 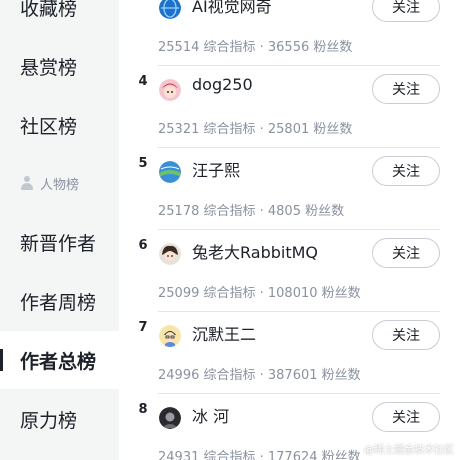 I want to click on nav-item-label: 作者周榜, so click(x=58, y=302).